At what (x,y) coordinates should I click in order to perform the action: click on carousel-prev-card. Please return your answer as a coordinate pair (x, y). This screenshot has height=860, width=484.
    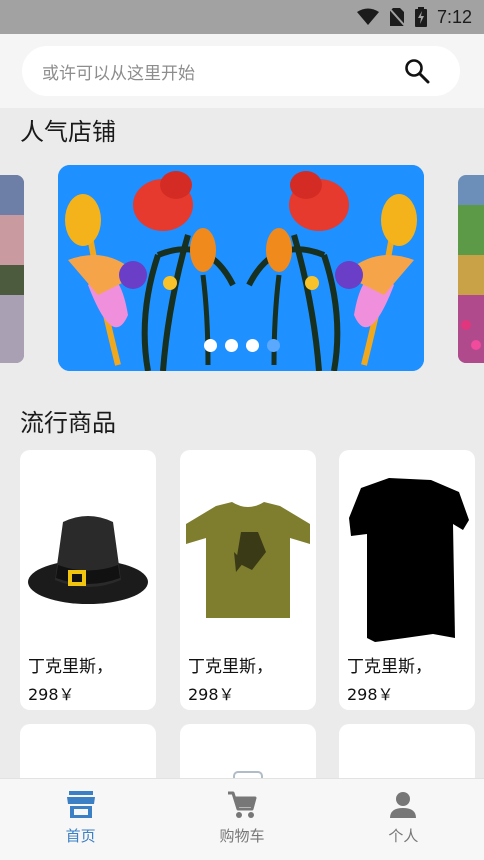
    Looking at the image, I should click on (12, 269).